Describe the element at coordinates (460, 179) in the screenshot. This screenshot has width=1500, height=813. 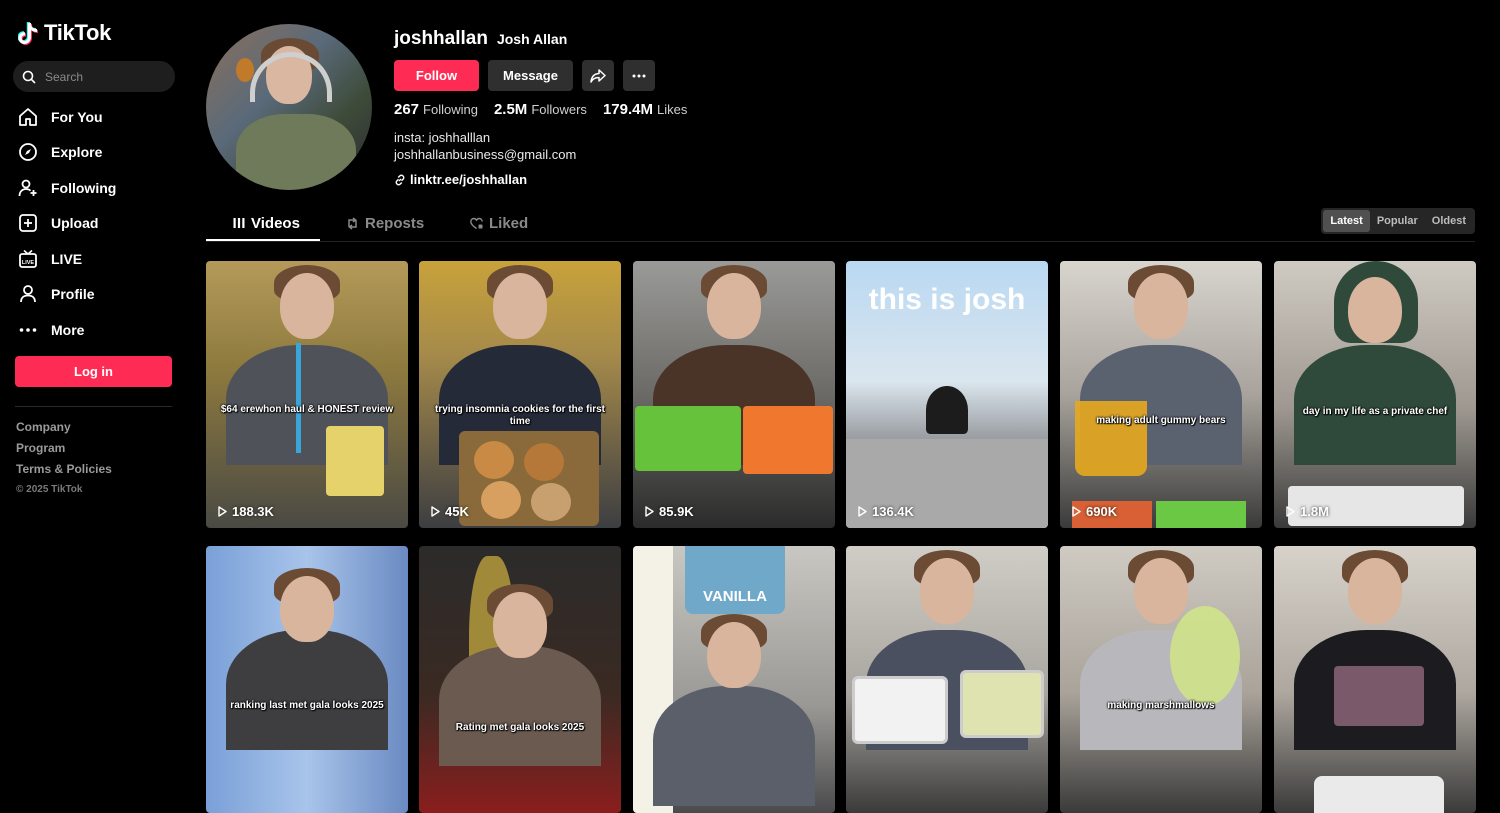
I see `profile-link: linktr.ee/joshhallan` at that location.